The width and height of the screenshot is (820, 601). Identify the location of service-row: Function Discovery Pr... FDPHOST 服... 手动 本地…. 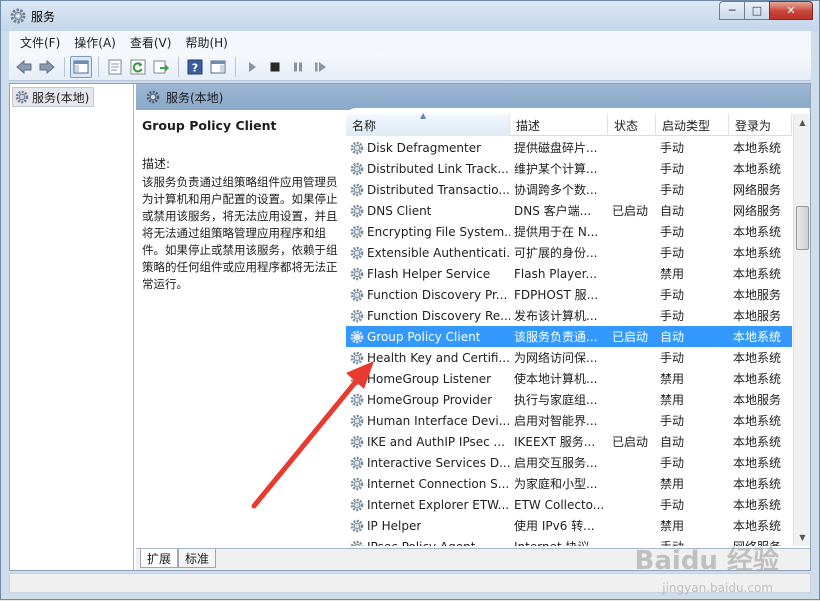
(569, 294).